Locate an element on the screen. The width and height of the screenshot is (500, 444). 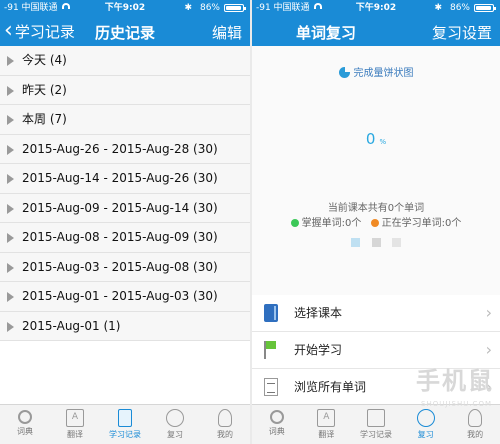
review-settings-button: 复习设置 is located at coordinates (462, 33).